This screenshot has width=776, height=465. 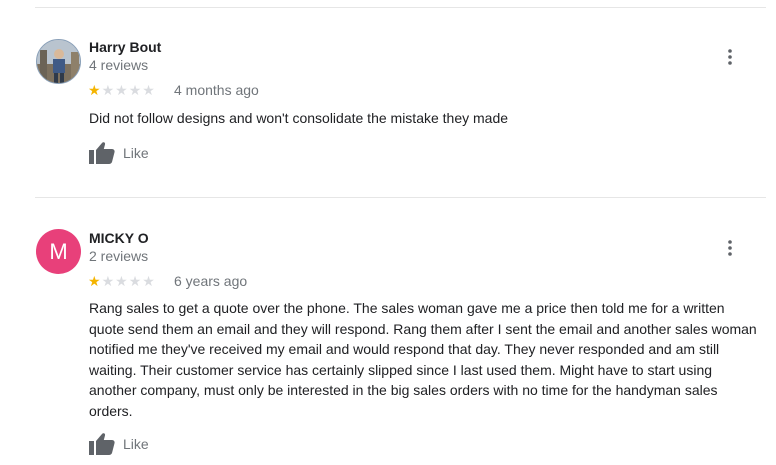 I want to click on avatar-letter: M, so click(x=58, y=251).